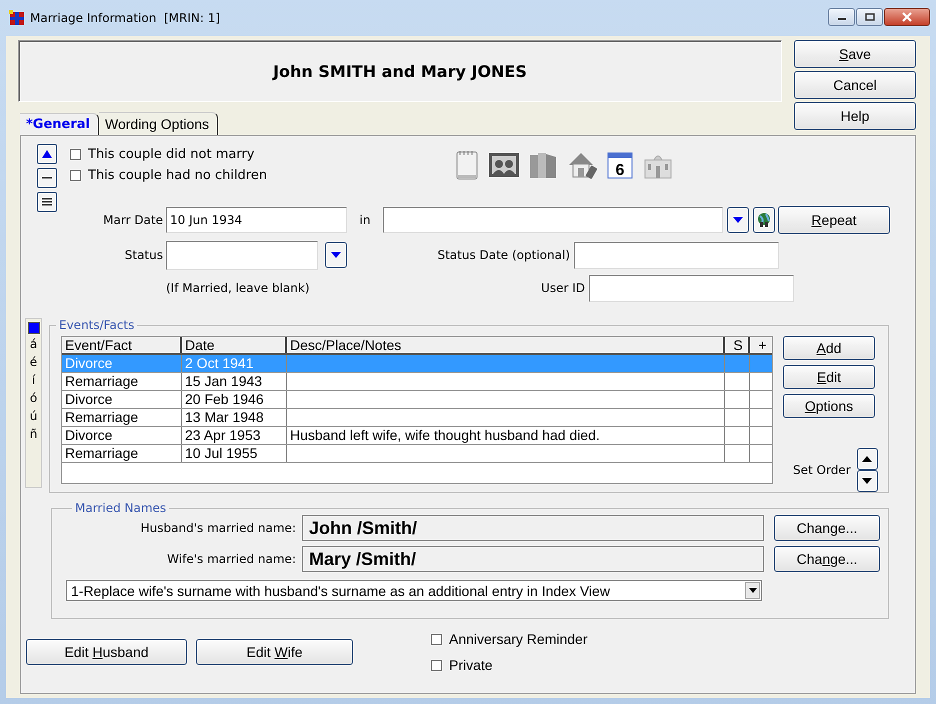 This screenshot has height=704, width=936. Describe the element at coordinates (562, 288) in the screenshot. I see `field-label: User ID` at that location.